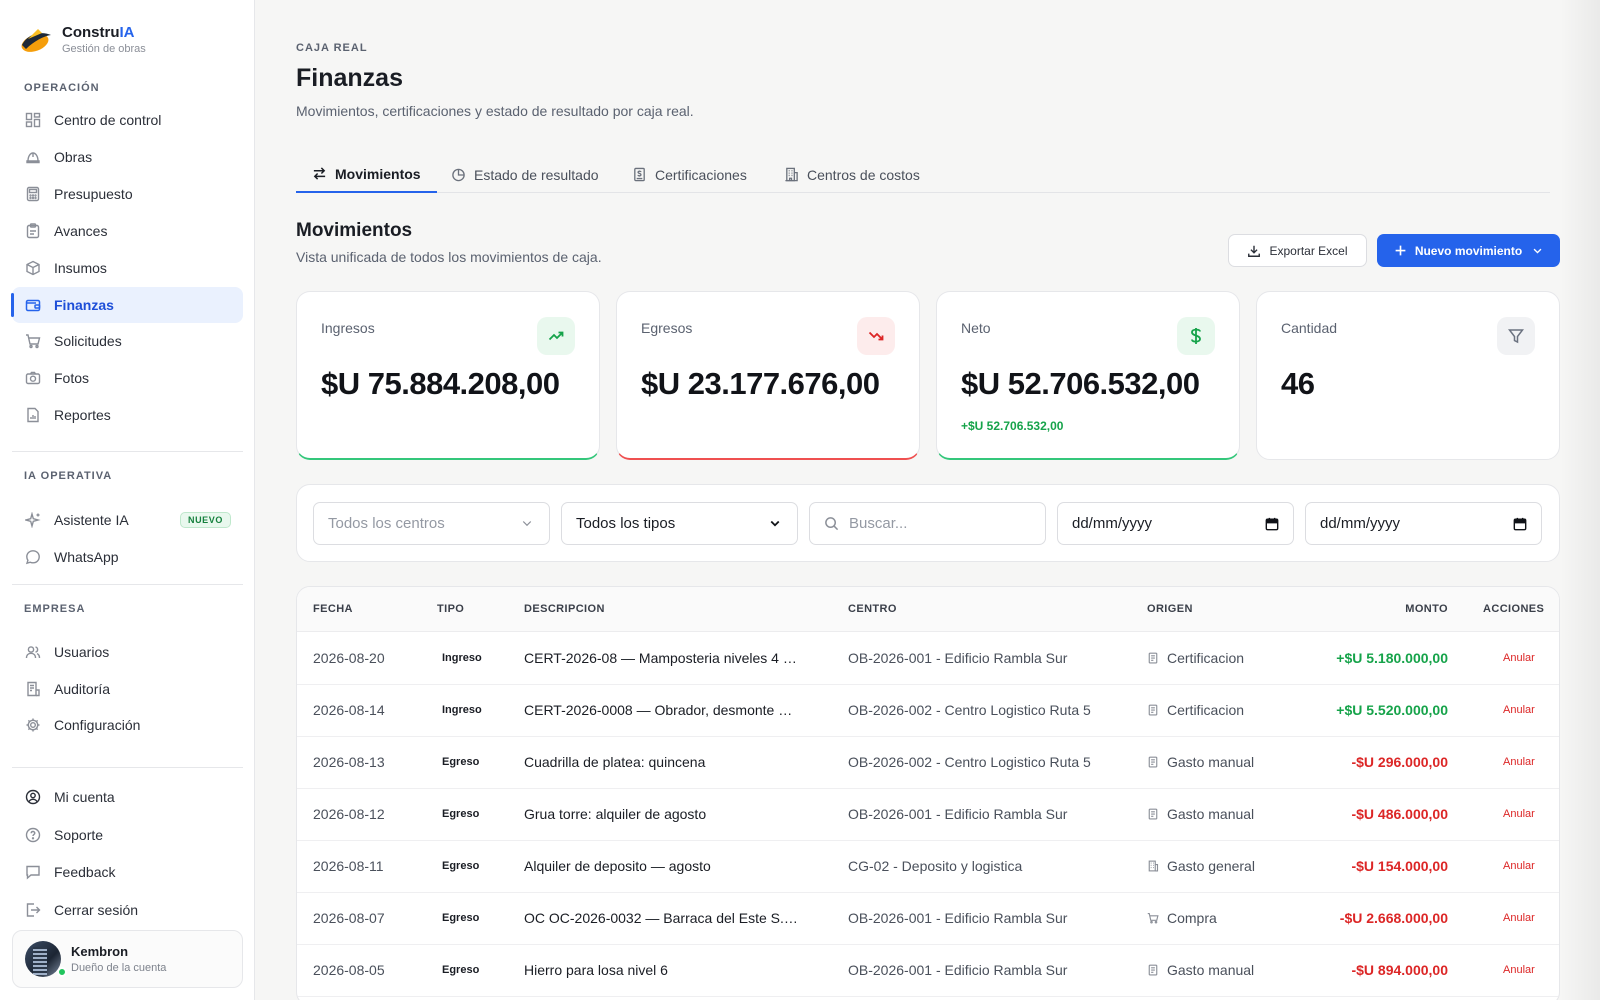 The image size is (1600, 1000). Describe the element at coordinates (669, 970) in the screenshot. I see `cell-descripcion: Hierro para losa nivel 6` at that location.